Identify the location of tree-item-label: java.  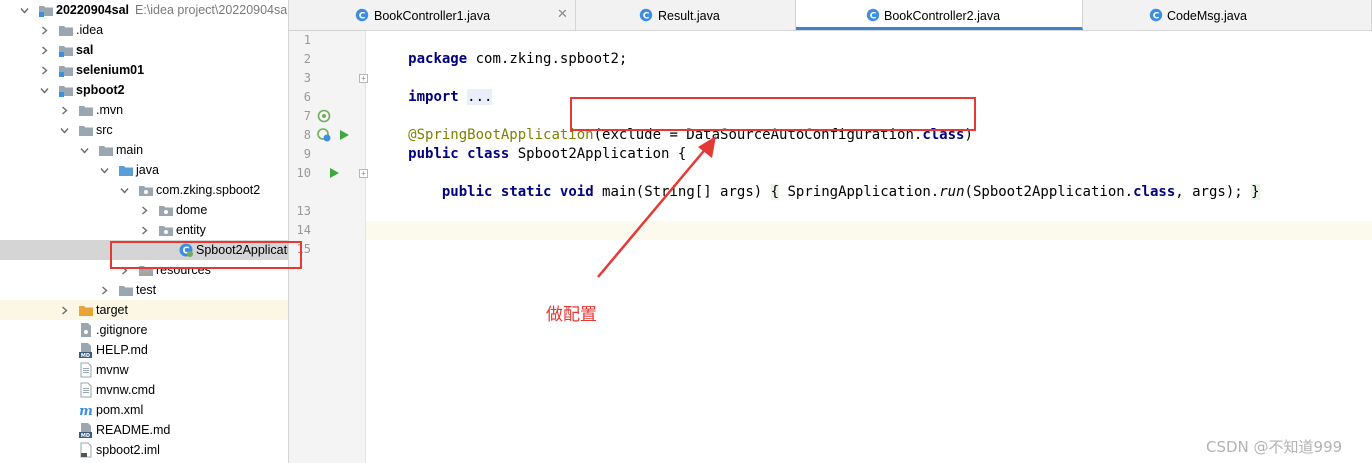
(147, 170).